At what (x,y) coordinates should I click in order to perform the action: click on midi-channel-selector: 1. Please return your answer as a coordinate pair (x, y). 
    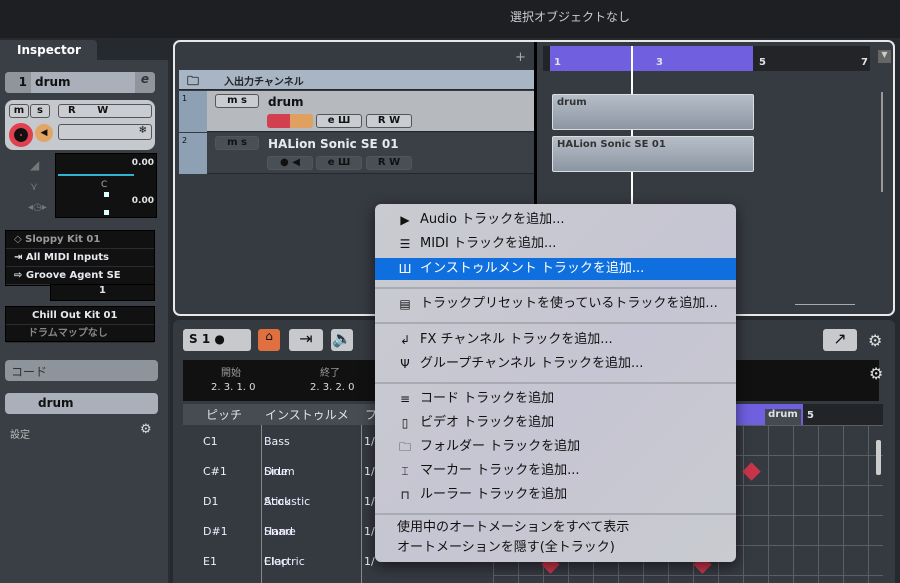
    Looking at the image, I should click on (102, 292).